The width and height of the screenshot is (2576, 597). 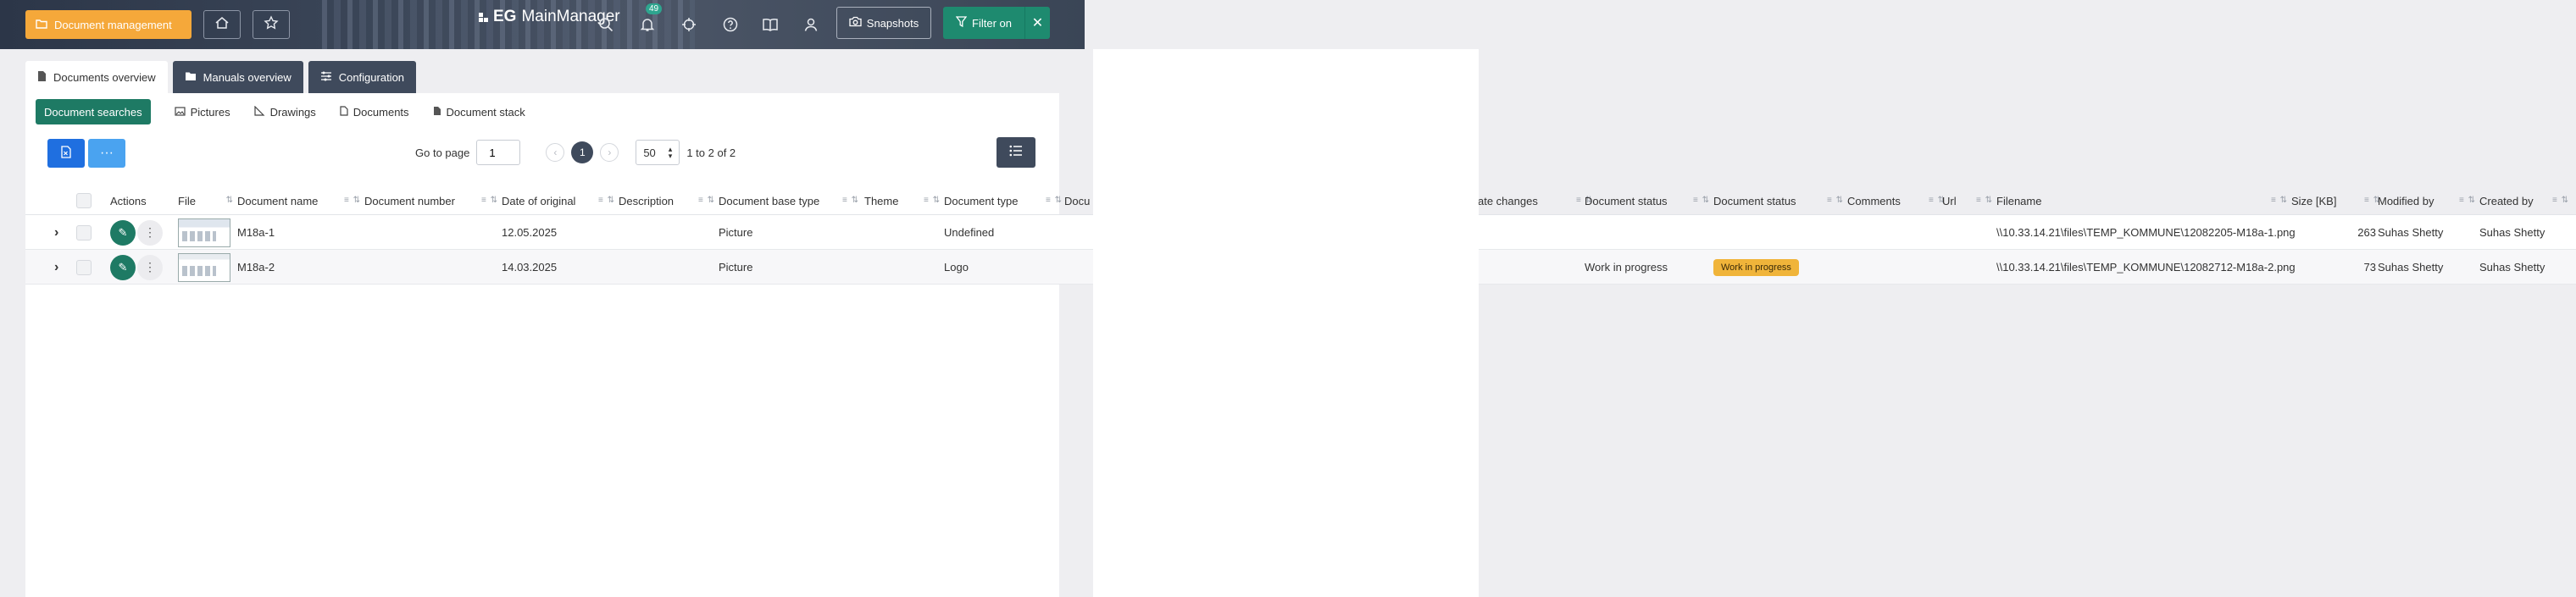 I want to click on col-url: Url ≡ ⇅, so click(x=1969, y=200).